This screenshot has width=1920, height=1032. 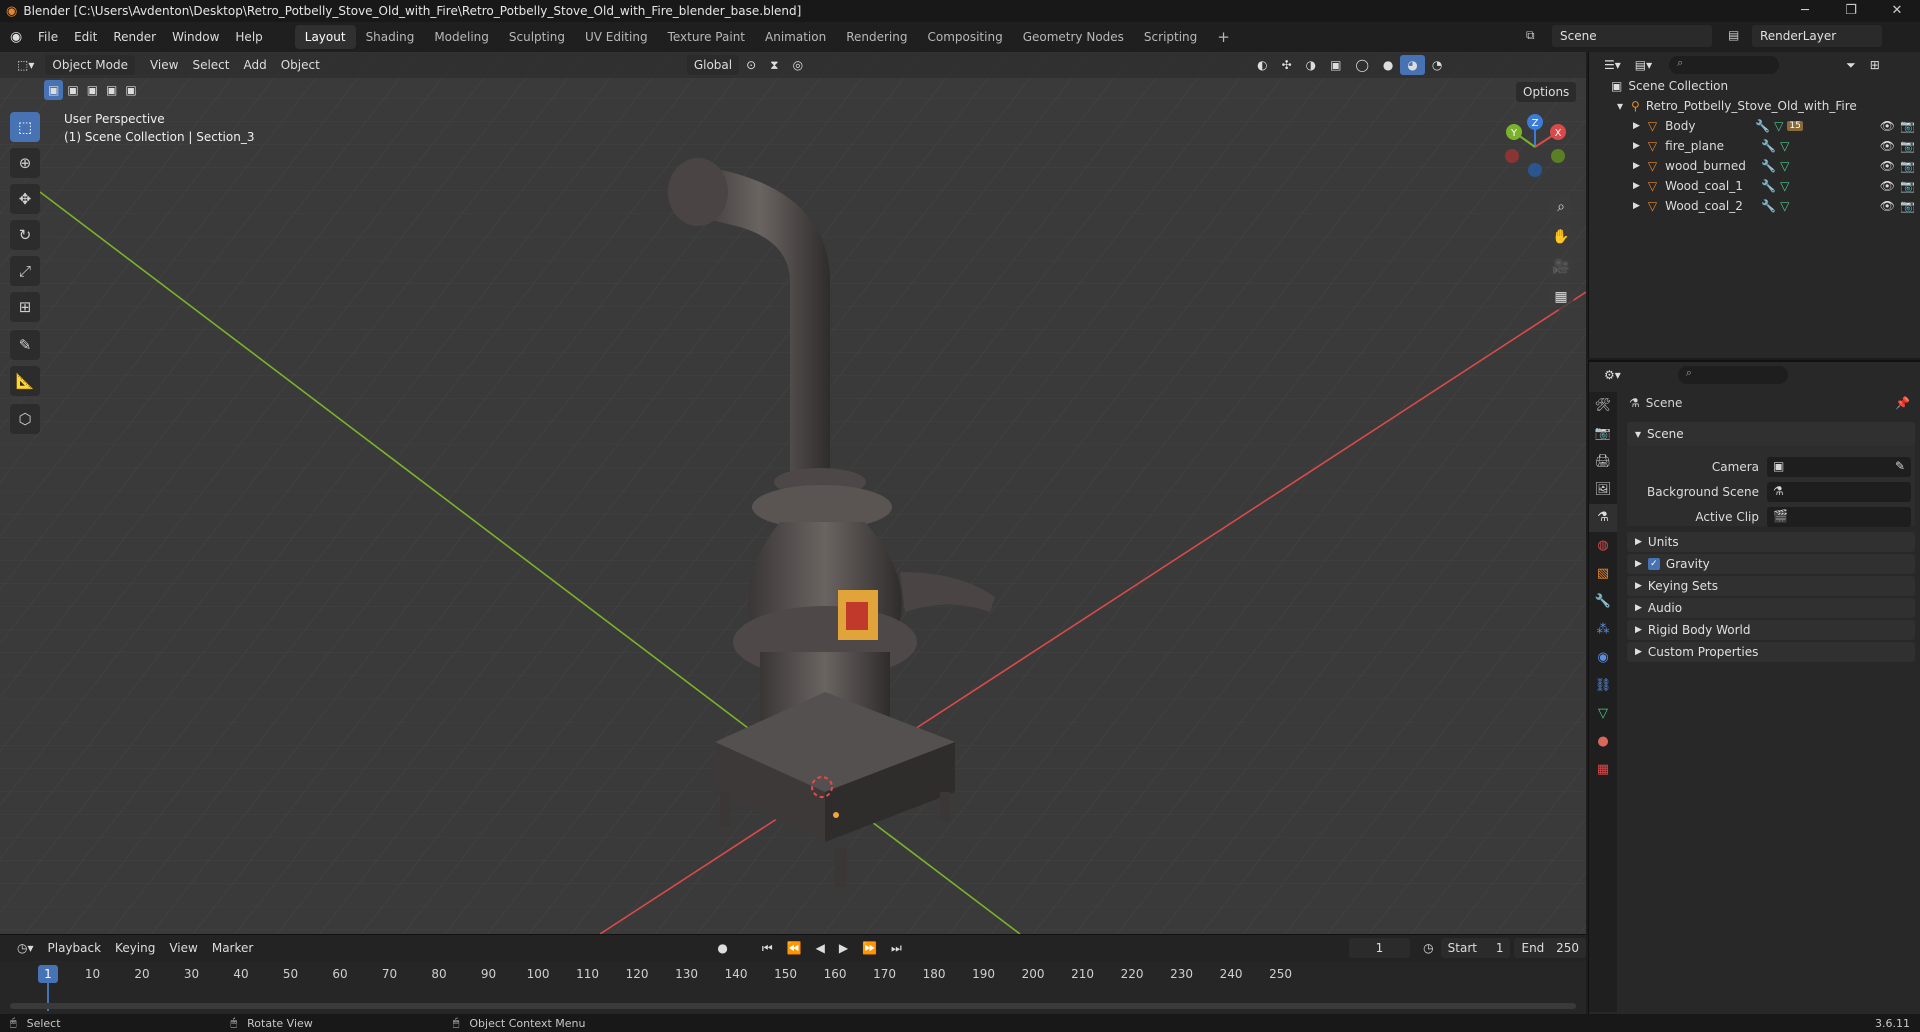 What do you see at coordinates (25, 381) in the screenshot?
I see `measure-tool-icon: 📐` at bounding box center [25, 381].